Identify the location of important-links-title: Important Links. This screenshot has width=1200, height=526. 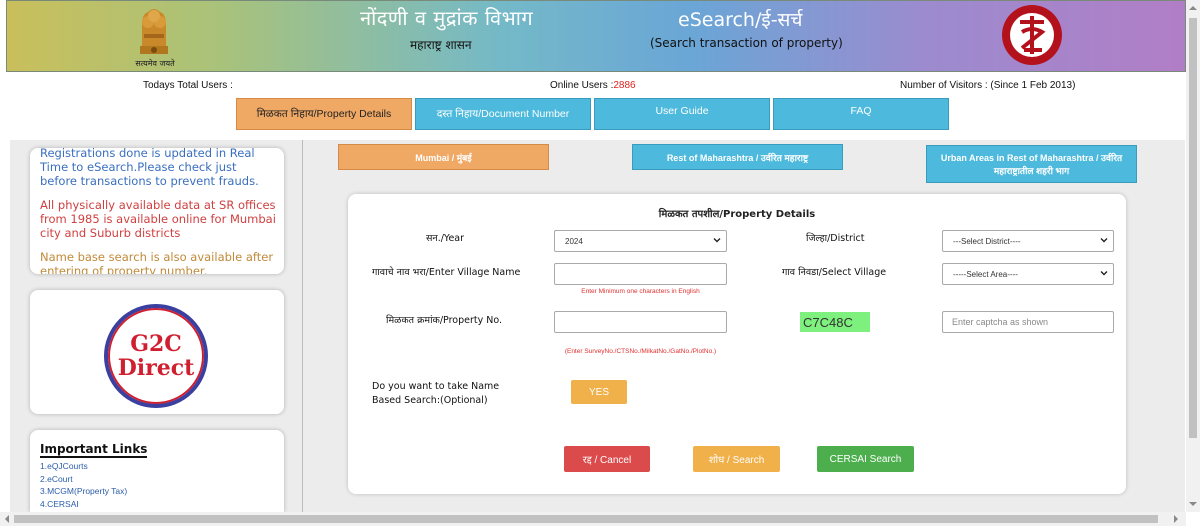
(94, 450).